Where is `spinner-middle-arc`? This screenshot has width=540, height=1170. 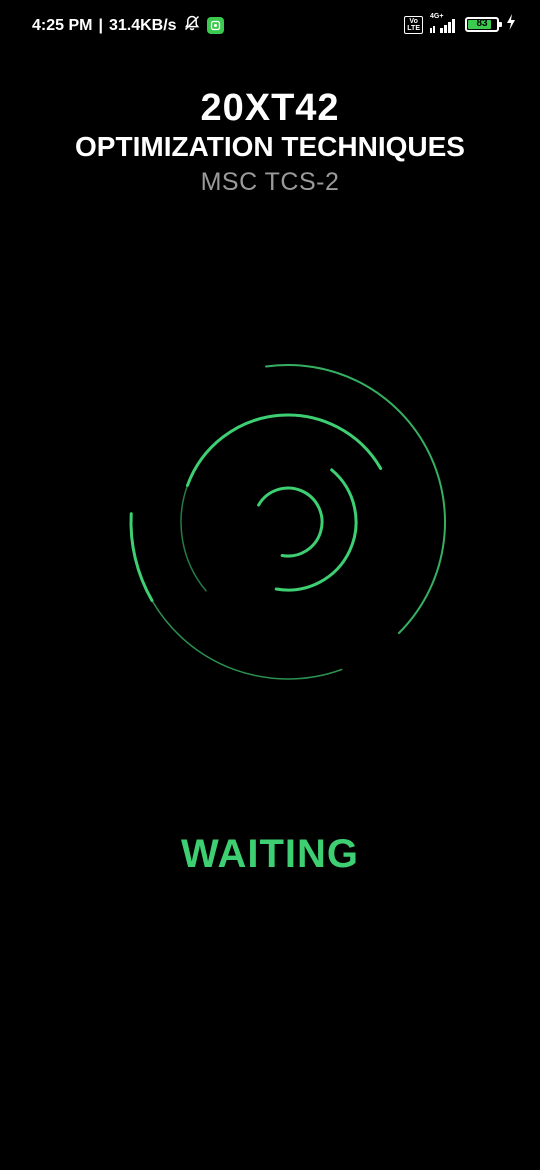
spinner-middle-arc is located at coordinates (284, 450).